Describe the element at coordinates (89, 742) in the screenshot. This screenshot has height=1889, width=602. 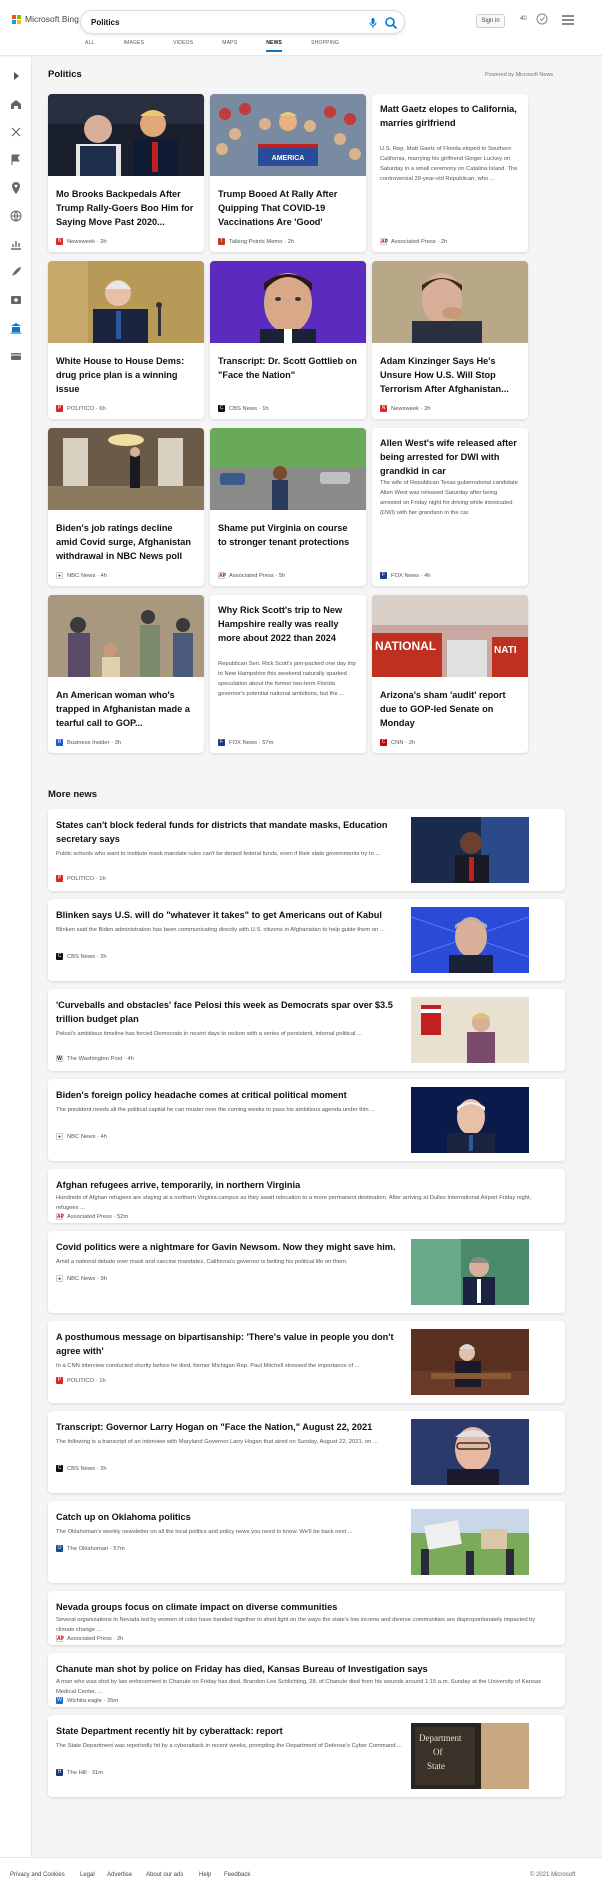
I see `card-source: B Business Insider · 3h` at that location.